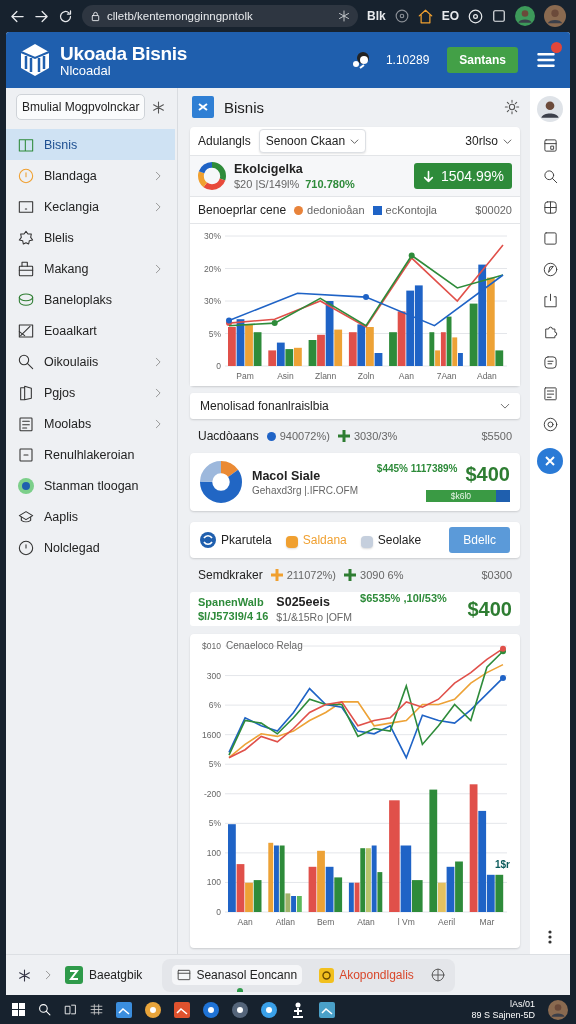 The image size is (576, 1024). What do you see at coordinates (550, 300) in the screenshot?
I see `power-icon` at bounding box center [550, 300].